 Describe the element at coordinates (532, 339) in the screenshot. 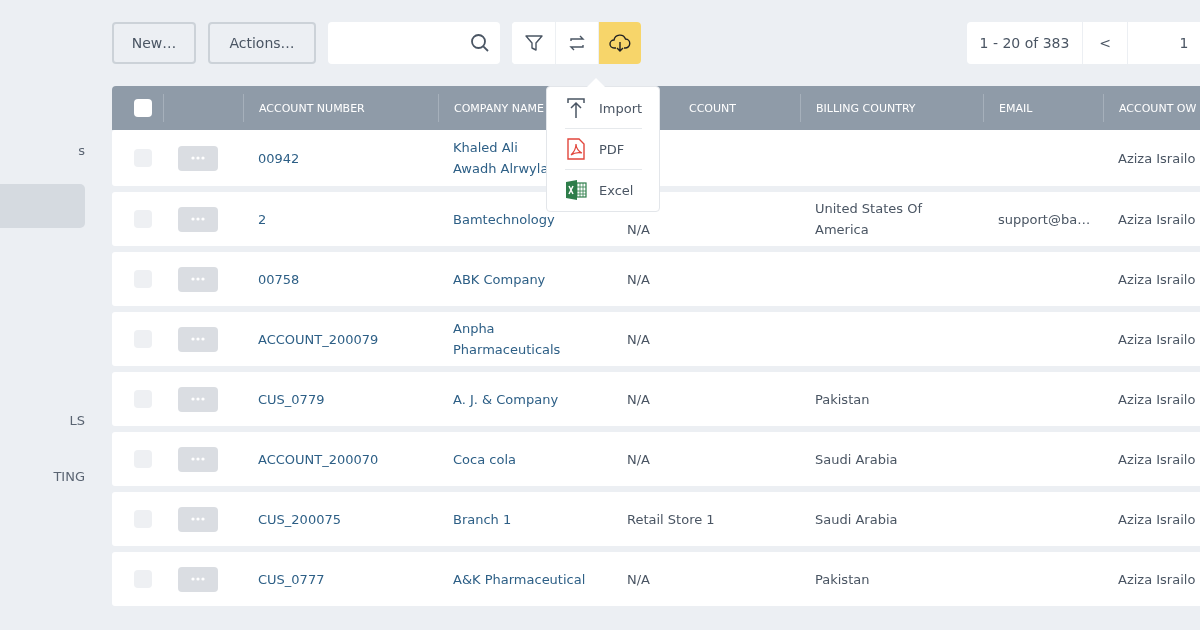

I see `table-link: Anpha Pharmaceuticals` at that location.